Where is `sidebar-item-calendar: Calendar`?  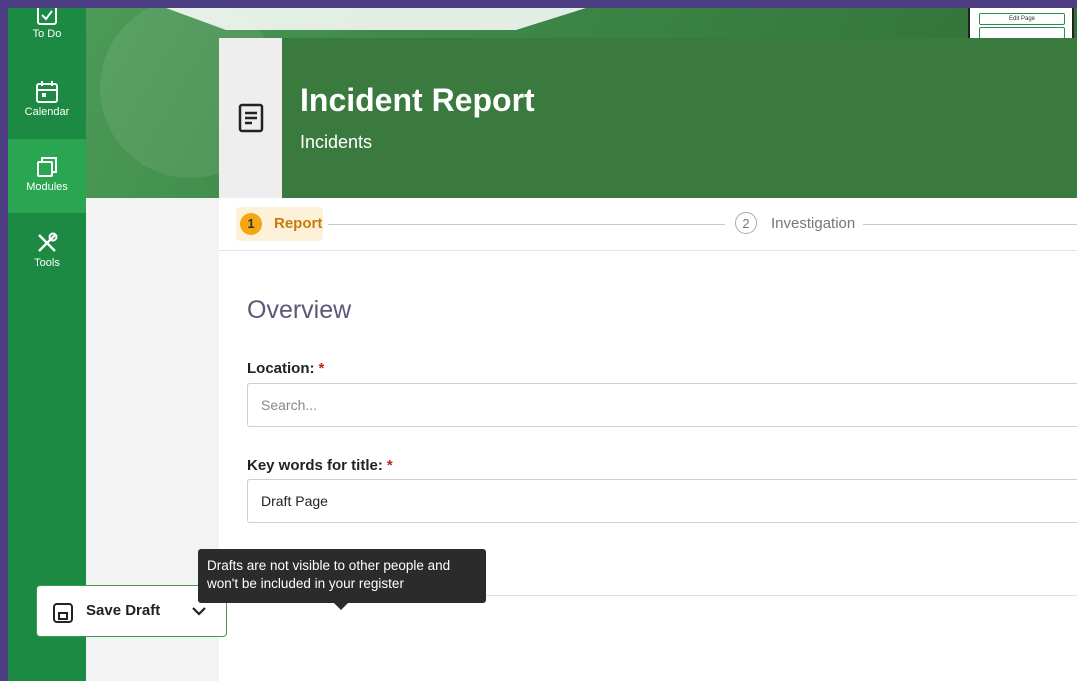 sidebar-item-calendar: Calendar is located at coordinates (47, 104).